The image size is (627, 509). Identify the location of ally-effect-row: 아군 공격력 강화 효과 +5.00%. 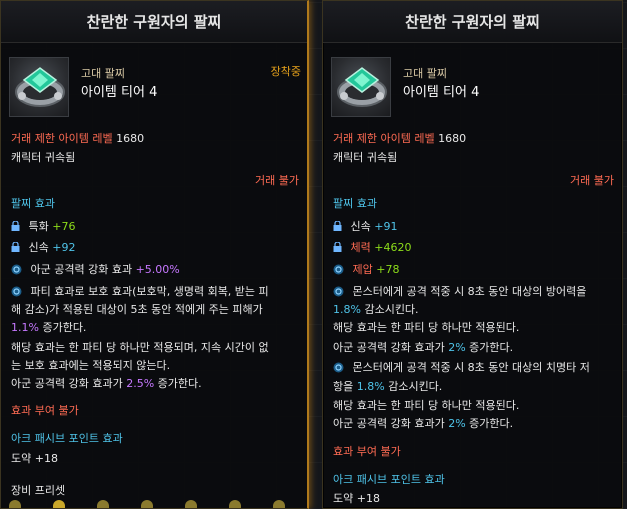
(95, 270).